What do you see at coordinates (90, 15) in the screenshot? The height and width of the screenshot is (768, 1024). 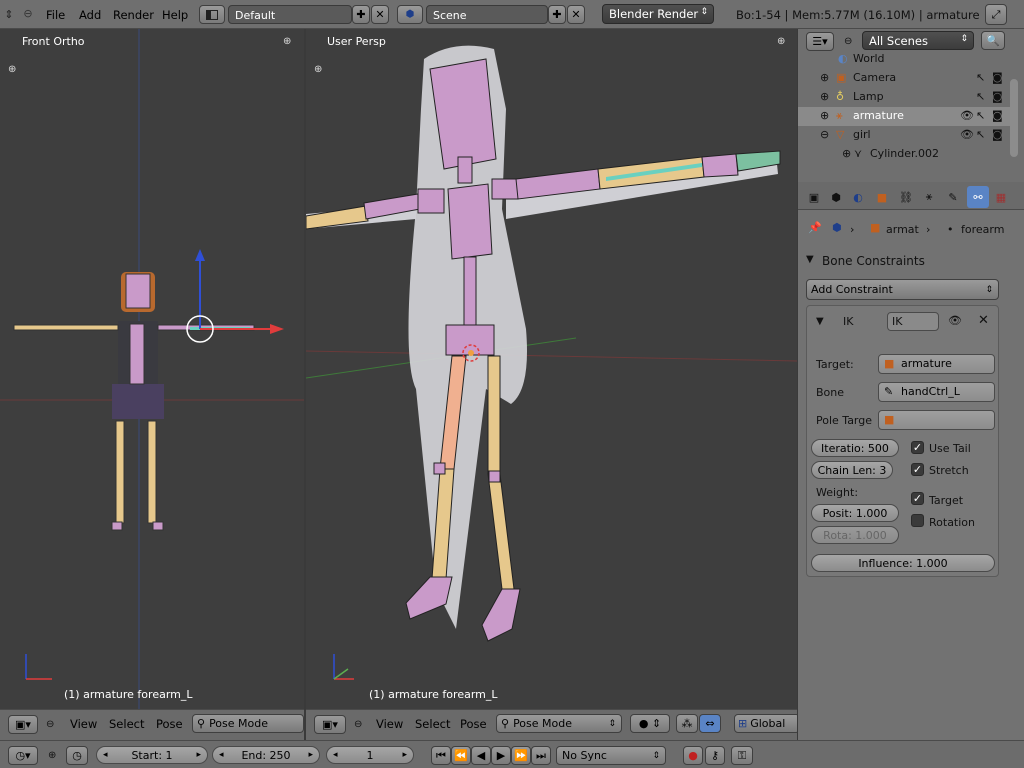 I see `menu-add: Add` at bounding box center [90, 15].